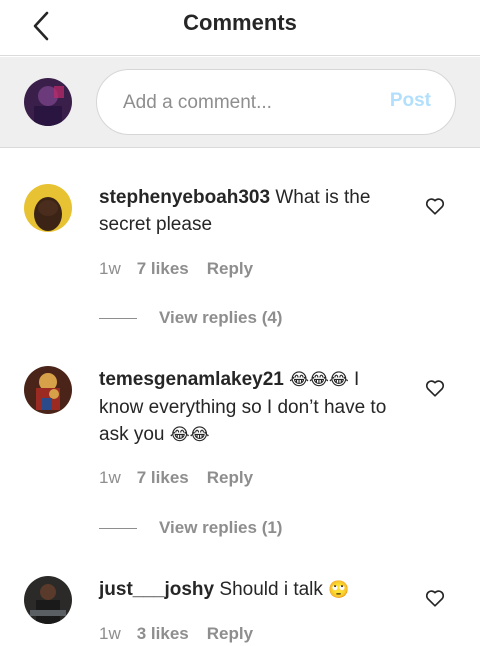  Describe the element at coordinates (240, 22) in the screenshot. I see `page-title: Comments` at that location.